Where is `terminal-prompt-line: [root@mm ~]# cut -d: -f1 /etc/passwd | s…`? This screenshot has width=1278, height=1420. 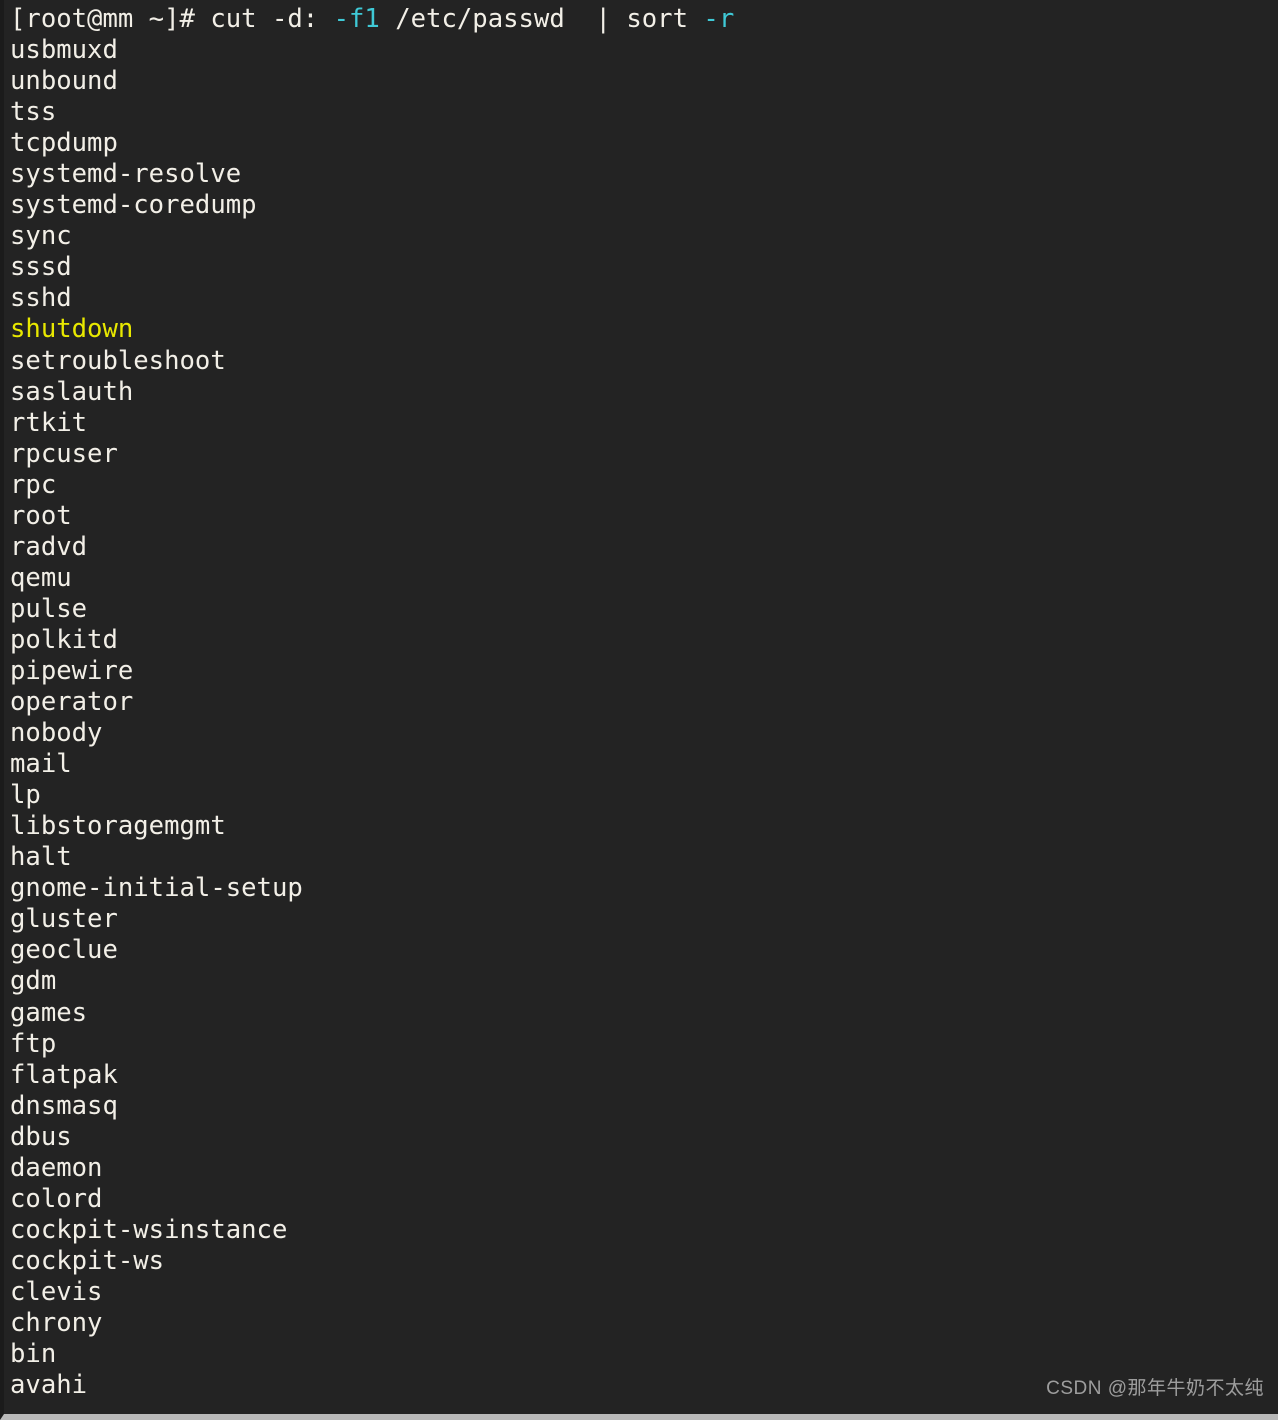 terminal-prompt-line: [root@mm ~]# cut -d: -f1 /etc/passwd | s… is located at coordinates (644, 19).